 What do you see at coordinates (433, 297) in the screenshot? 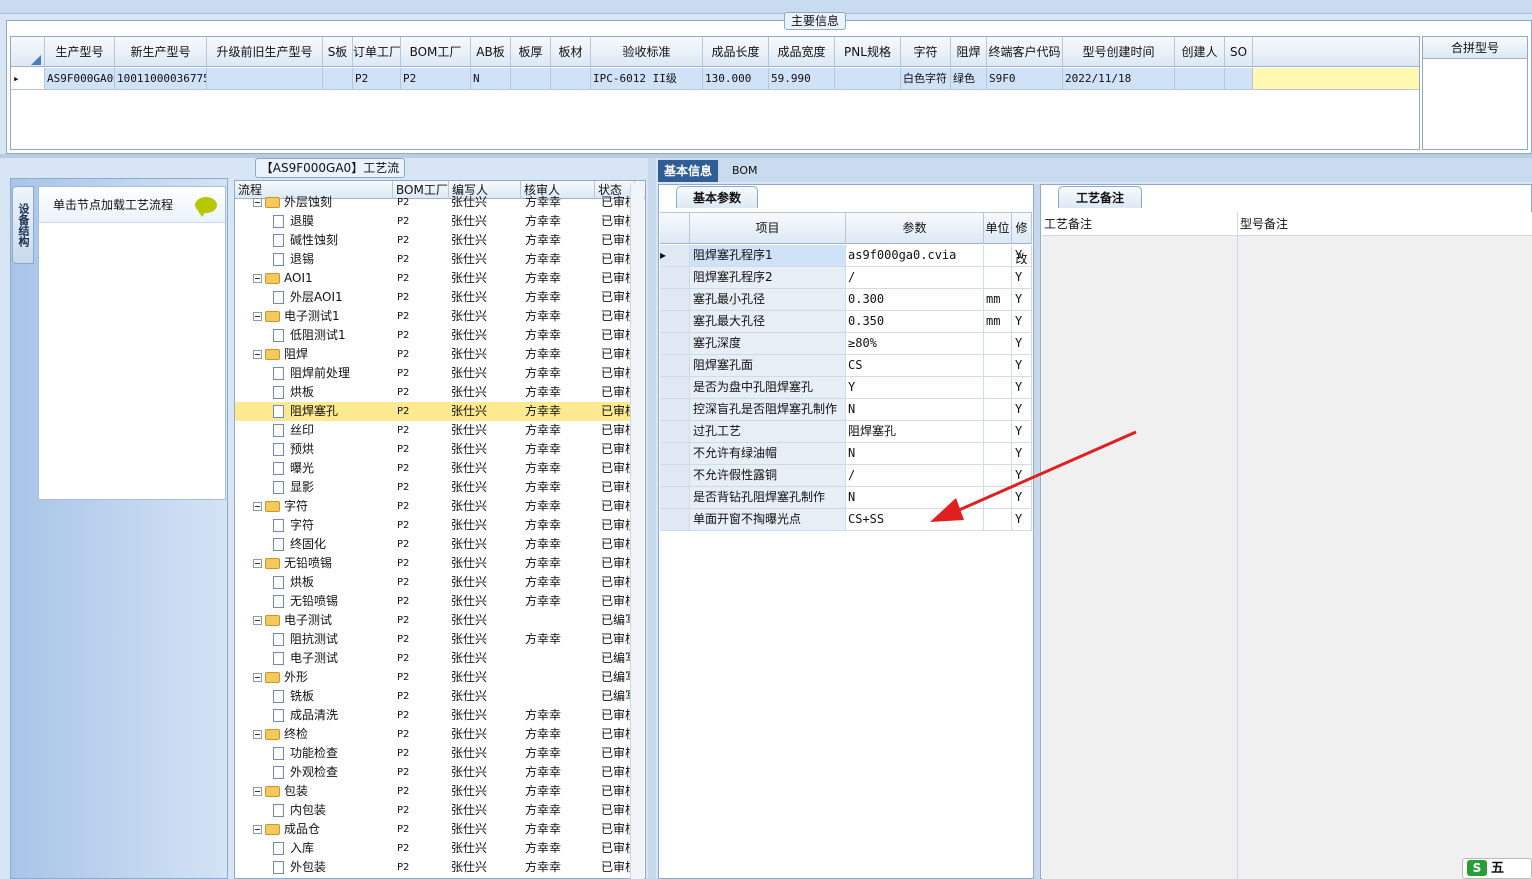
I see `flow-tree-row: 外层AOI1 P2 张仕兴 方幸幸 已审核` at bounding box center [433, 297].